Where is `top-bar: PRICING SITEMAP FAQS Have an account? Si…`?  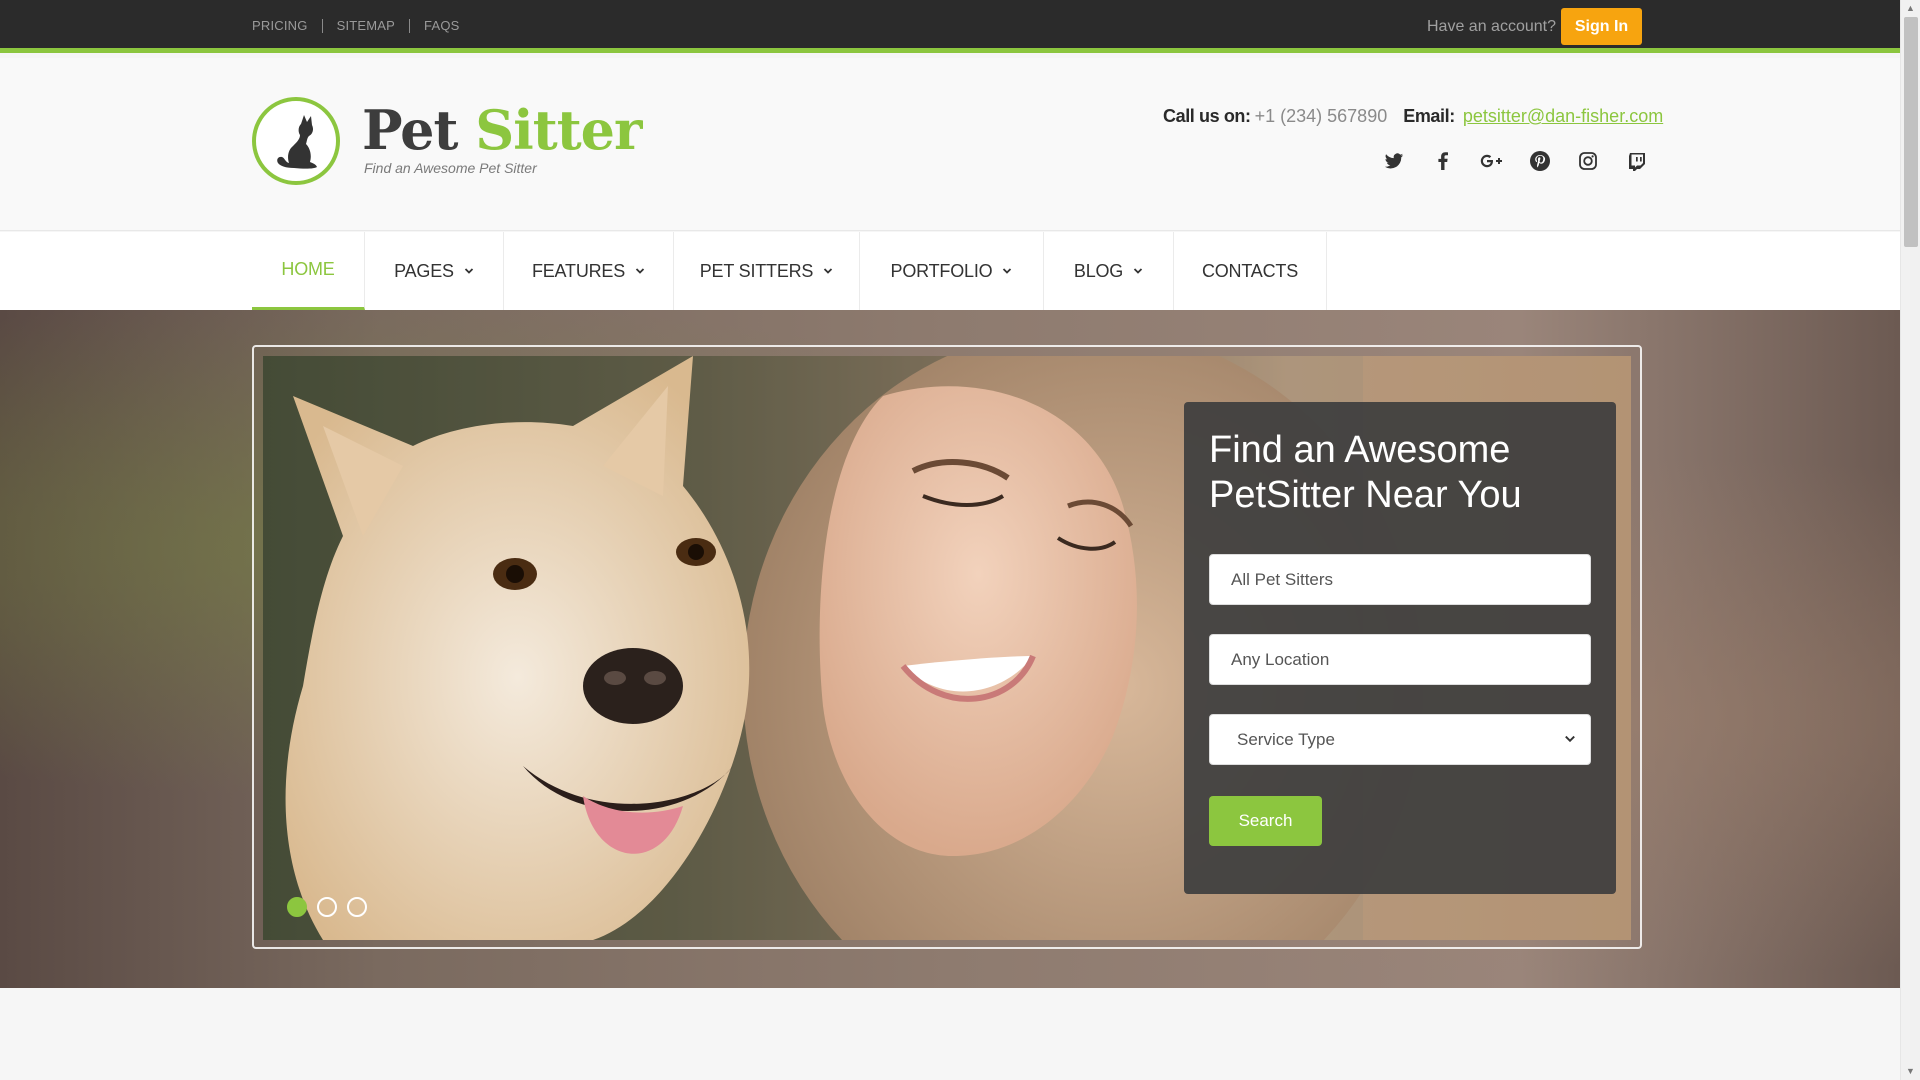 top-bar: PRICING SITEMAP FAQS Have an account? Si… is located at coordinates (950, 26).